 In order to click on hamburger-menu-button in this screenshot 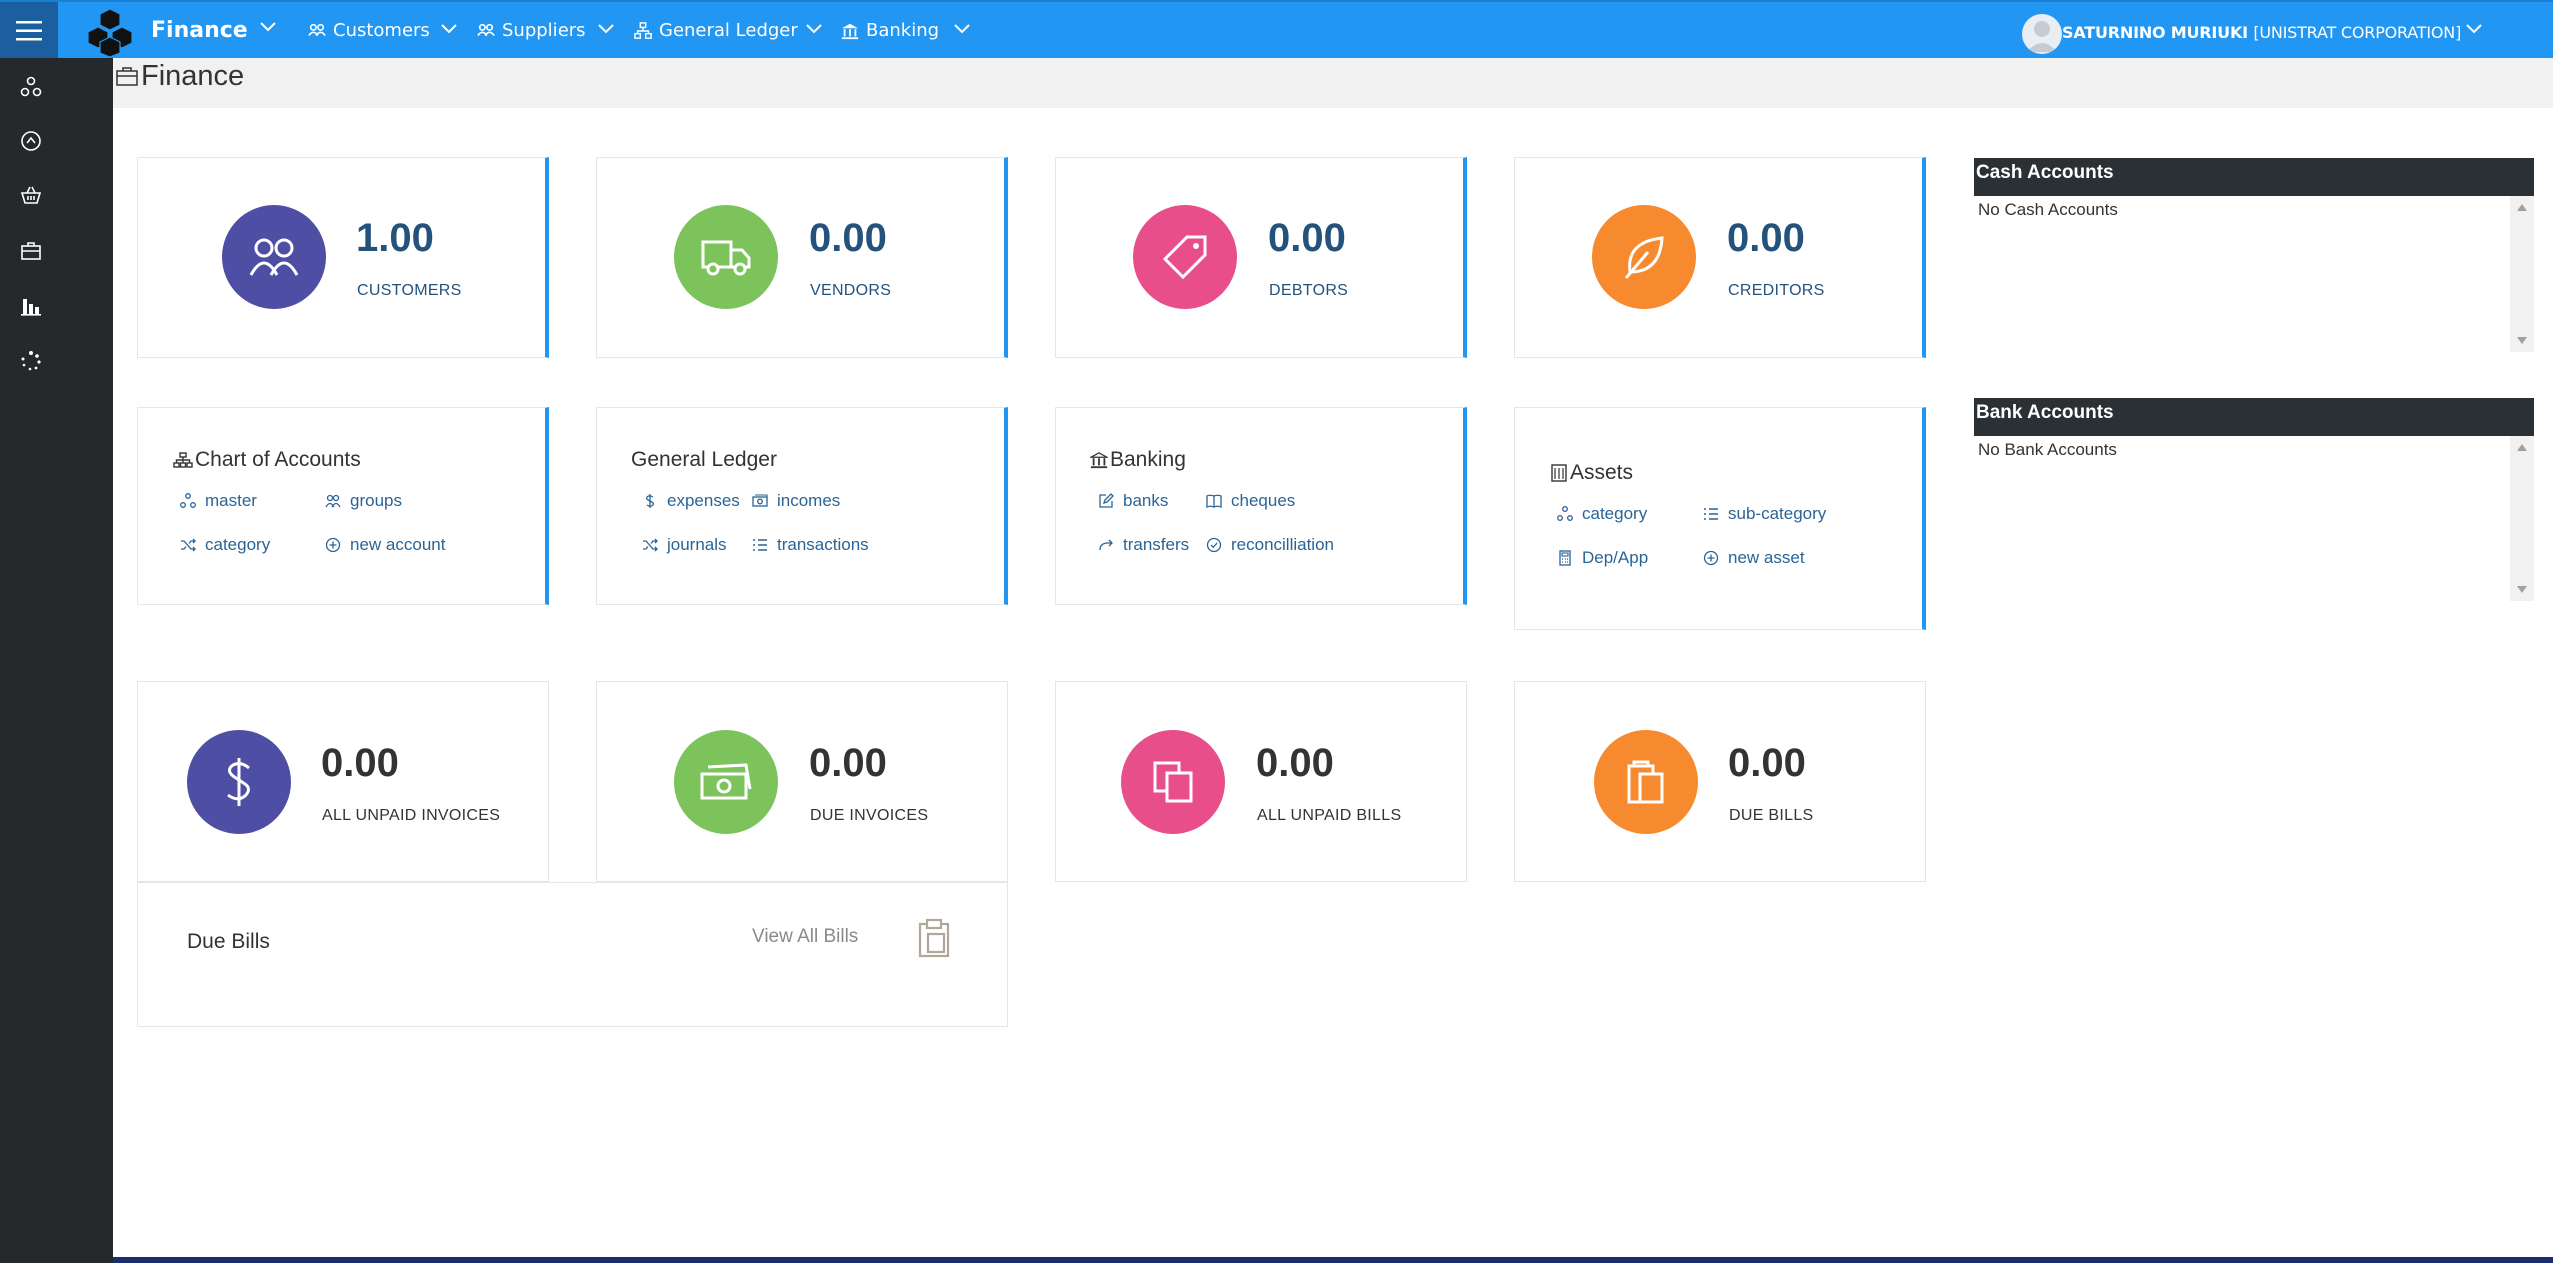, I will do `click(29, 31)`.